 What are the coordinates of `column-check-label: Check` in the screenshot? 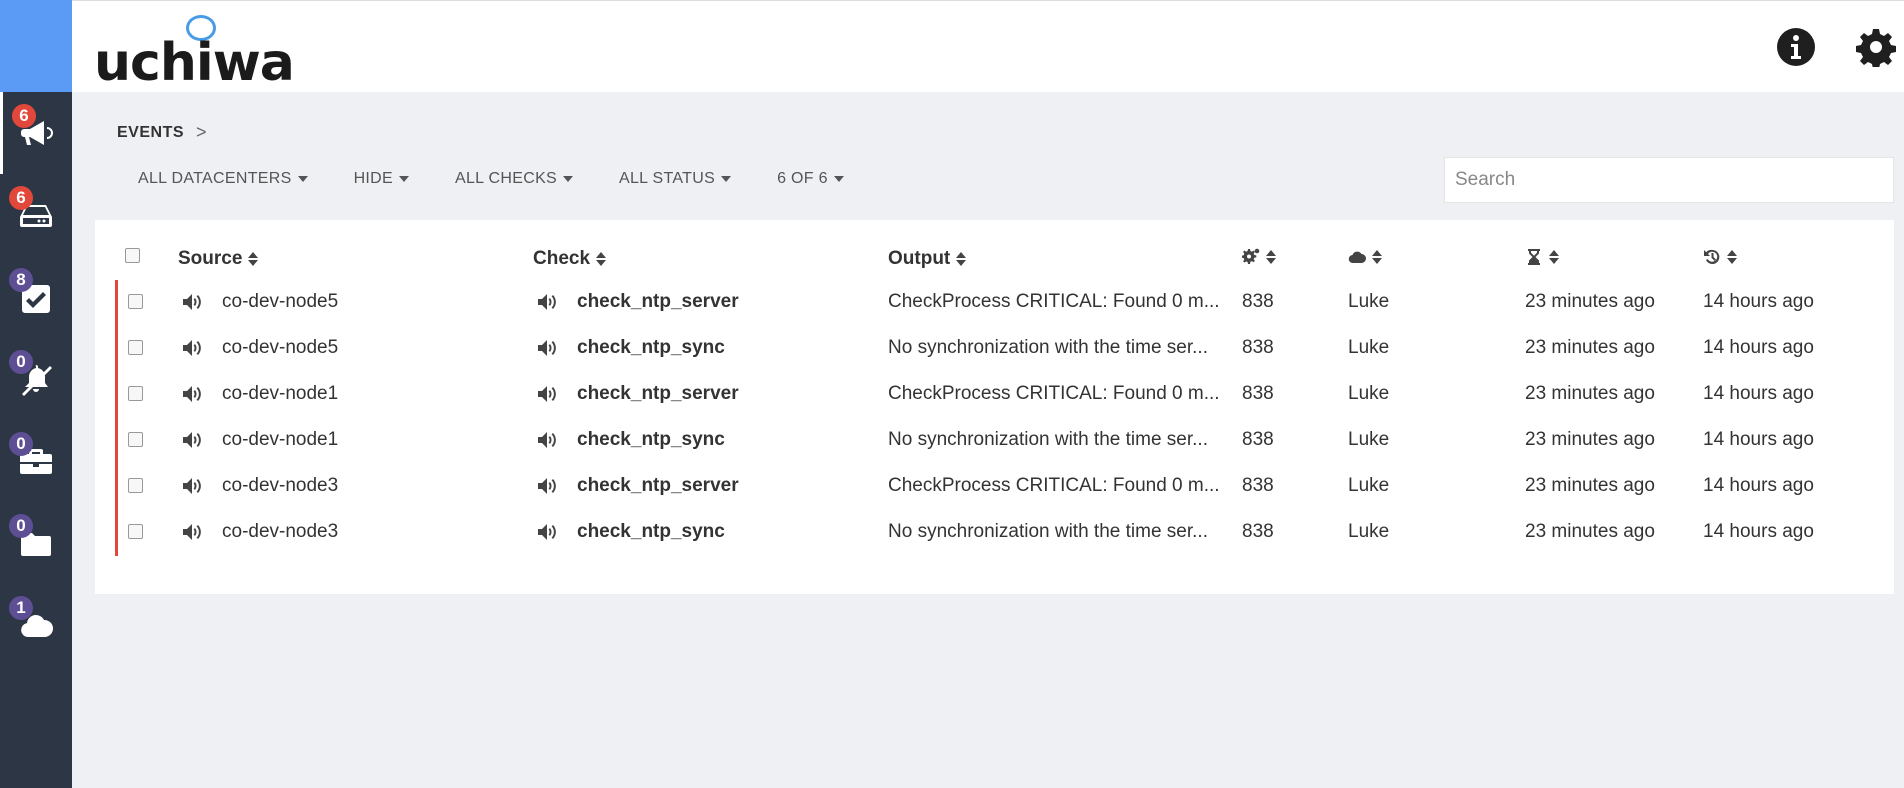 It's located at (562, 258).